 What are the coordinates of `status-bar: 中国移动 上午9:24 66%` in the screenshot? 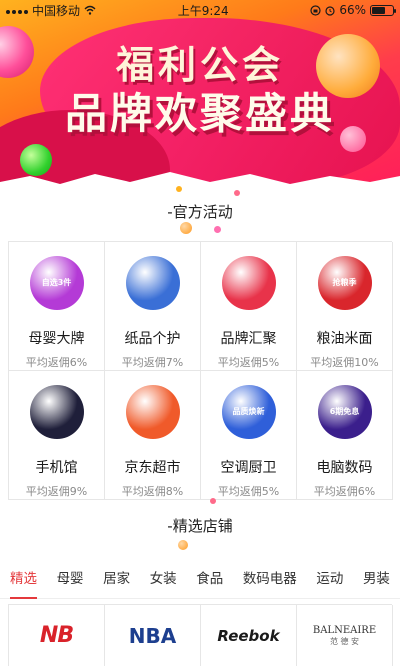 It's located at (200, 10).